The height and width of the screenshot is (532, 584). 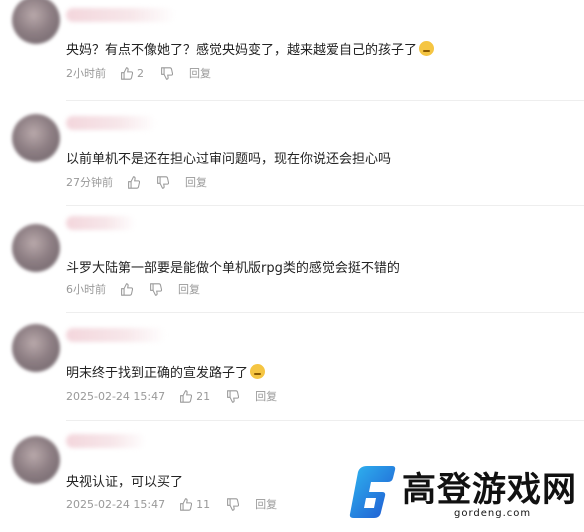 What do you see at coordinates (171, 504) in the screenshot?
I see `comment-meta: 2025-02-24 15:47 11 回复` at bounding box center [171, 504].